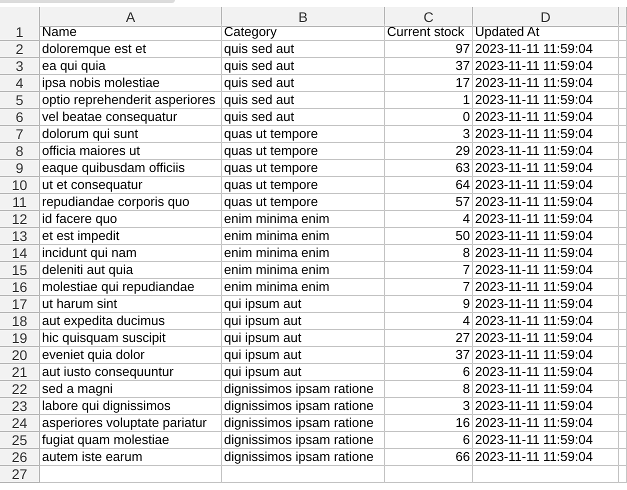 The width and height of the screenshot is (627, 490). Describe the element at coordinates (20, 219) in the screenshot. I see `row-header: 12` at that location.